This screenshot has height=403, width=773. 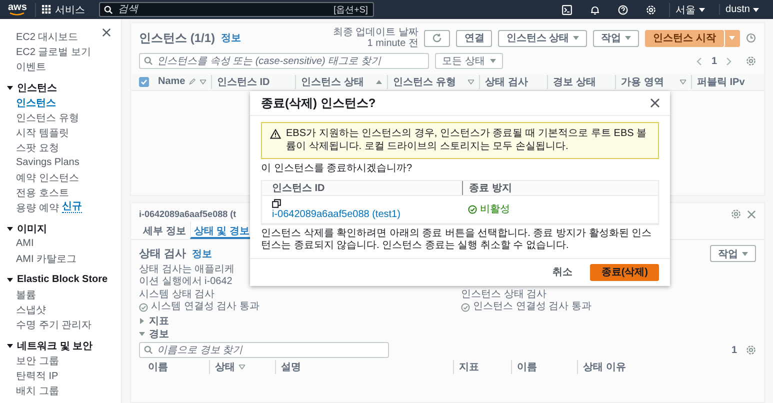 I want to click on actions-button: 작업, so click(x=733, y=253).